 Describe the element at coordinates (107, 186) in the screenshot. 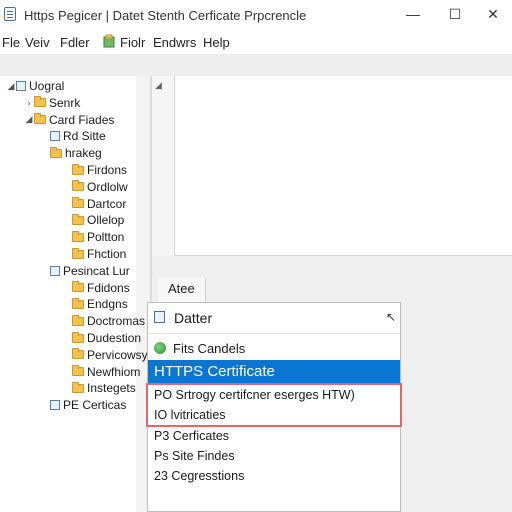

I see `tree-item-label: Ordlolw` at that location.